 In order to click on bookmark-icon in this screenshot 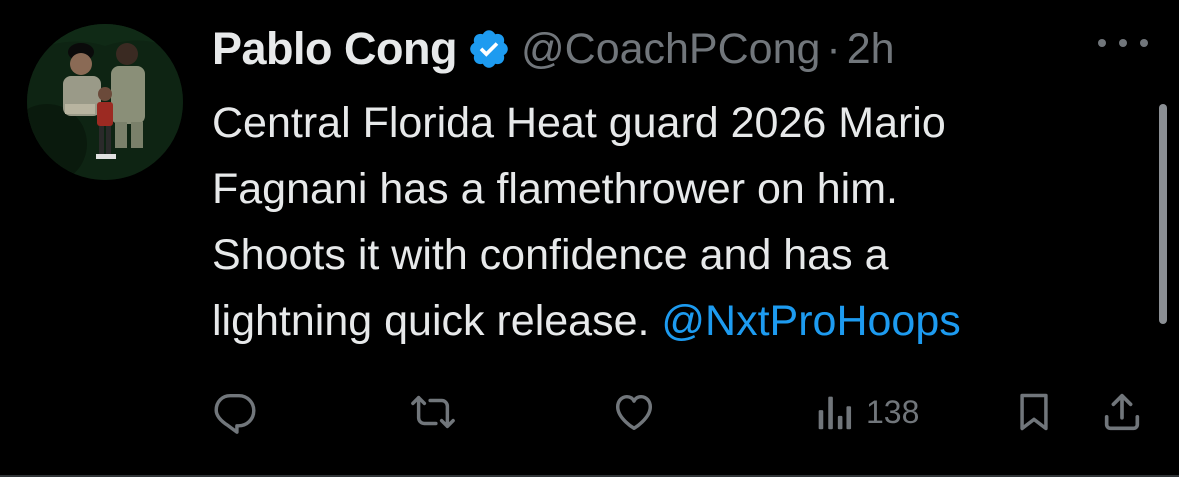, I will do `click(1034, 412)`.